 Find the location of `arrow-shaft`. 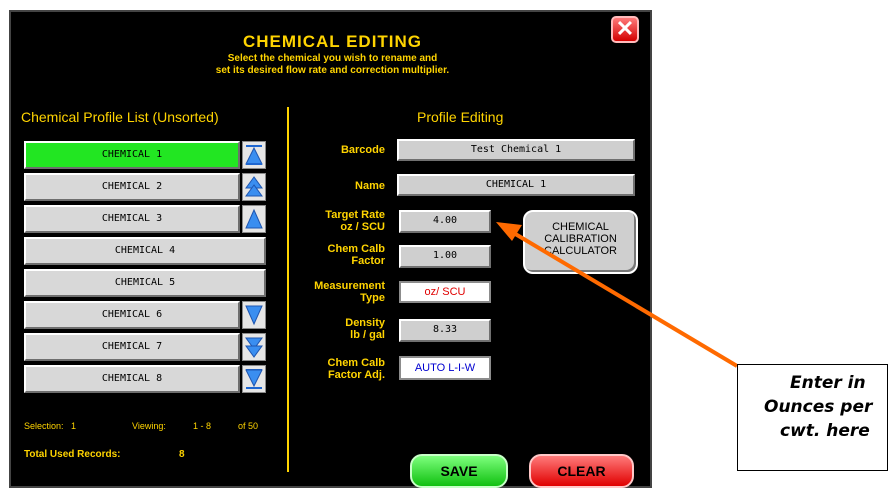

arrow-shaft is located at coordinates (624, 299).